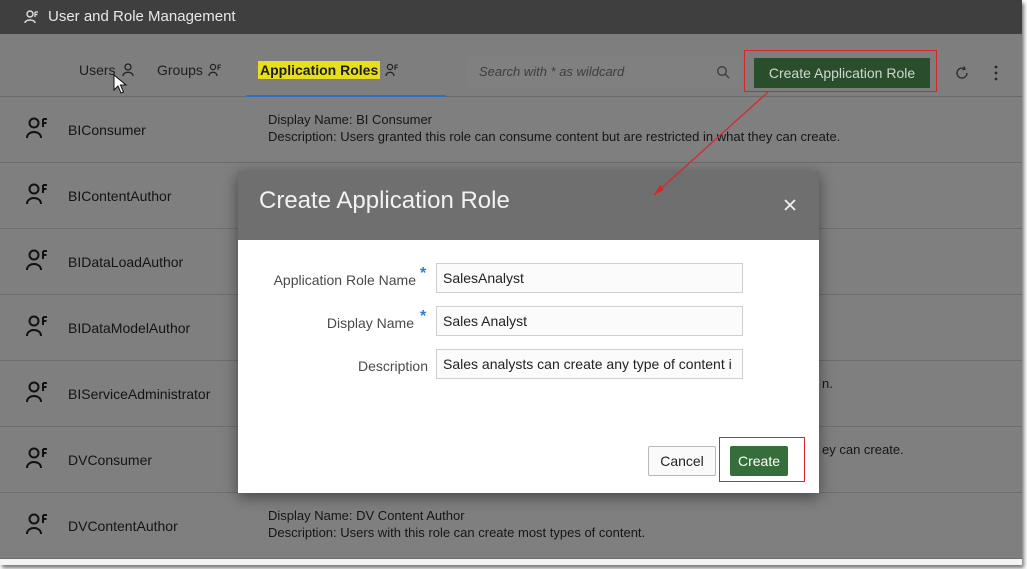 Image resolution: width=1027 pixels, height=569 pixels. What do you see at coordinates (120, 84) in the screenshot?
I see `mouse-cursor-icon` at bounding box center [120, 84].